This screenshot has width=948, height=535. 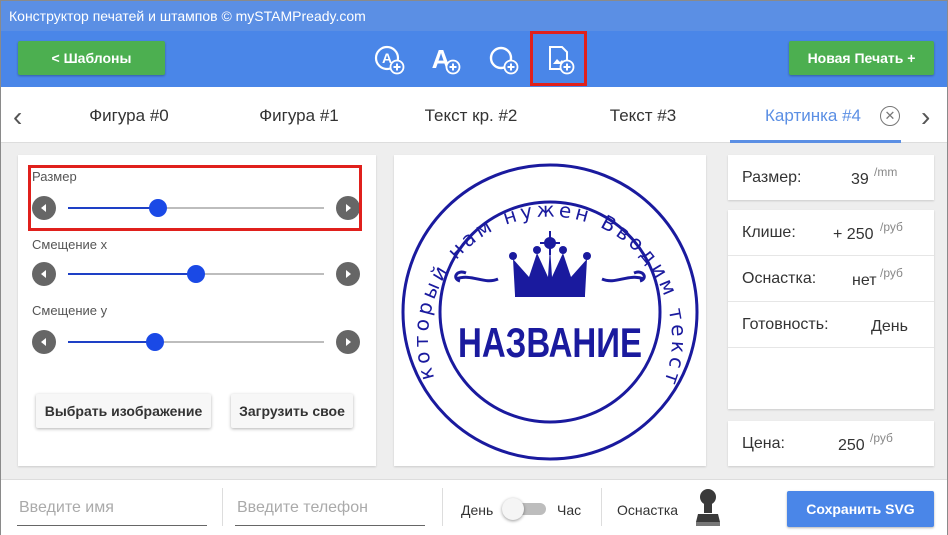 What do you see at coordinates (779, 278) in the screenshot?
I see `equipment-label: Оснастка:` at bounding box center [779, 278].